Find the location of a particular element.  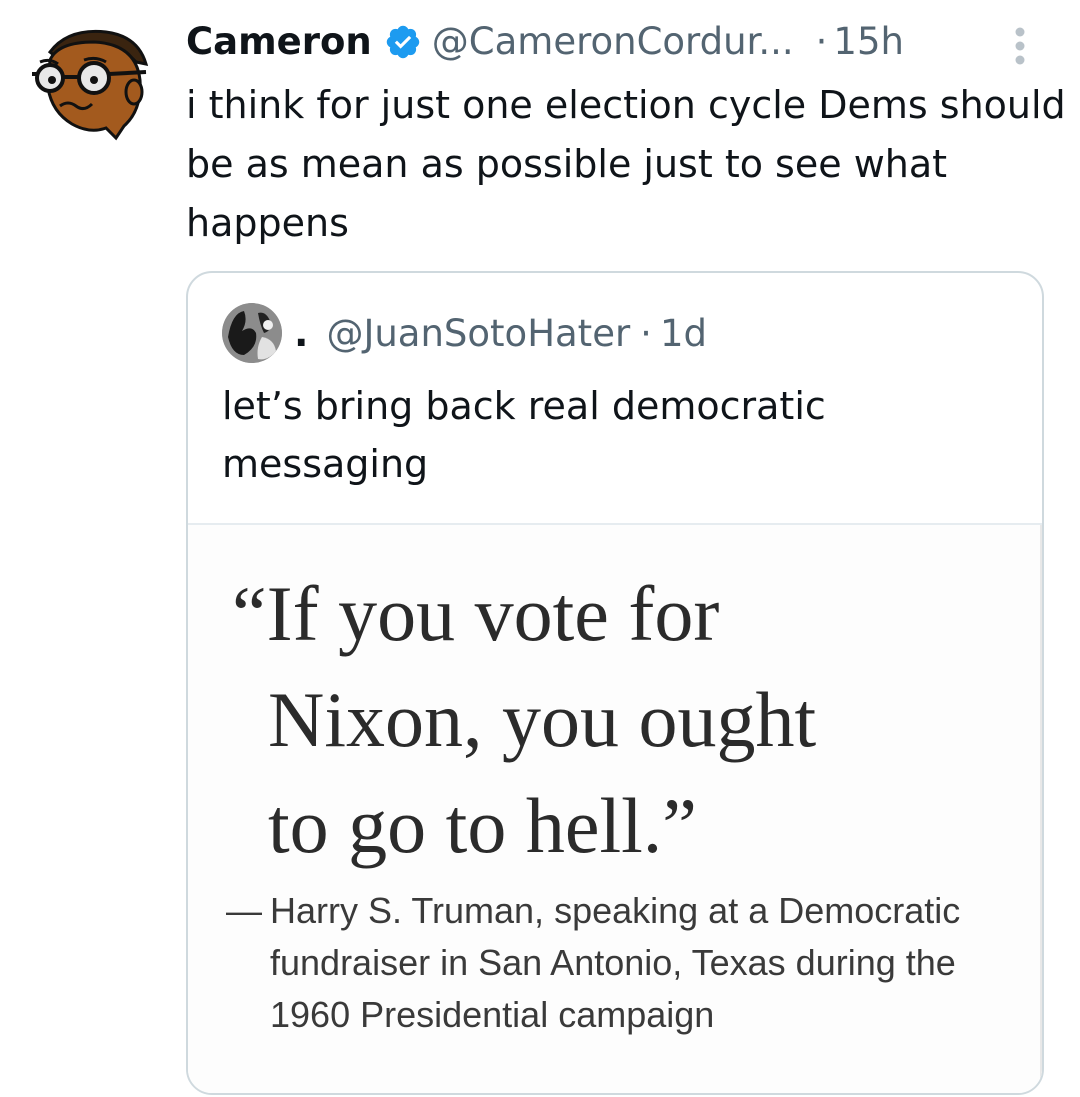

more-vertical-icon is located at coordinates (1020, 46).